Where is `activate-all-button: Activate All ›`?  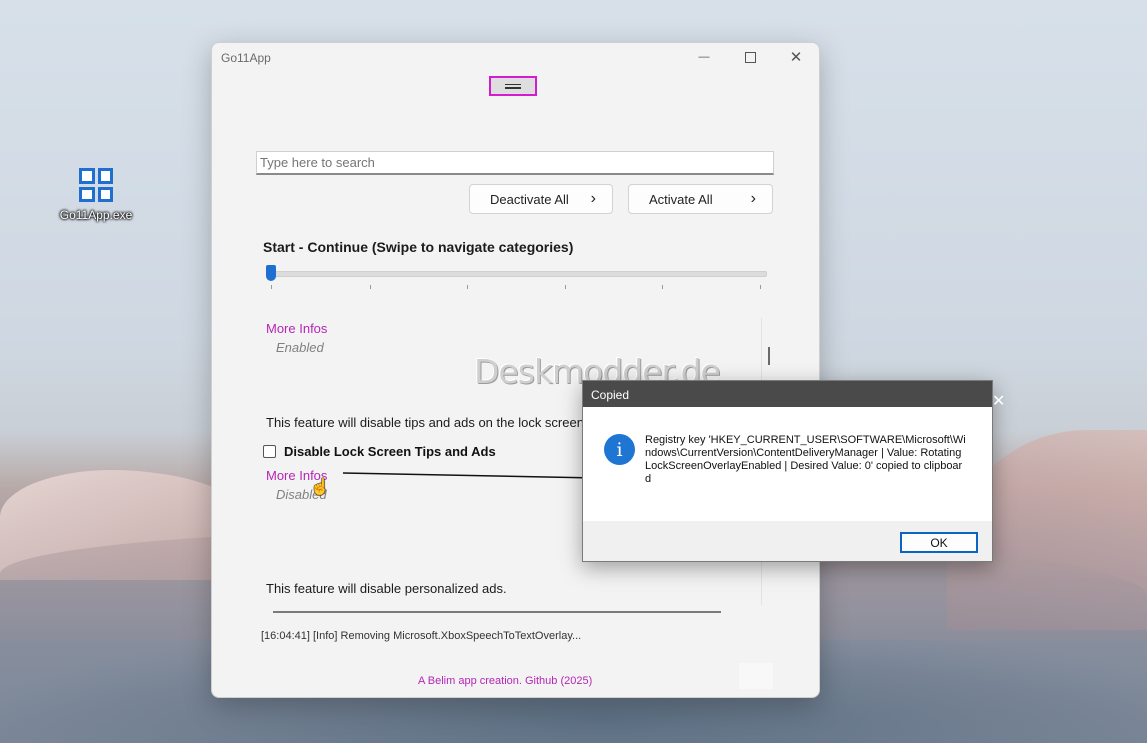
activate-all-button: Activate All › is located at coordinates (700, 199).